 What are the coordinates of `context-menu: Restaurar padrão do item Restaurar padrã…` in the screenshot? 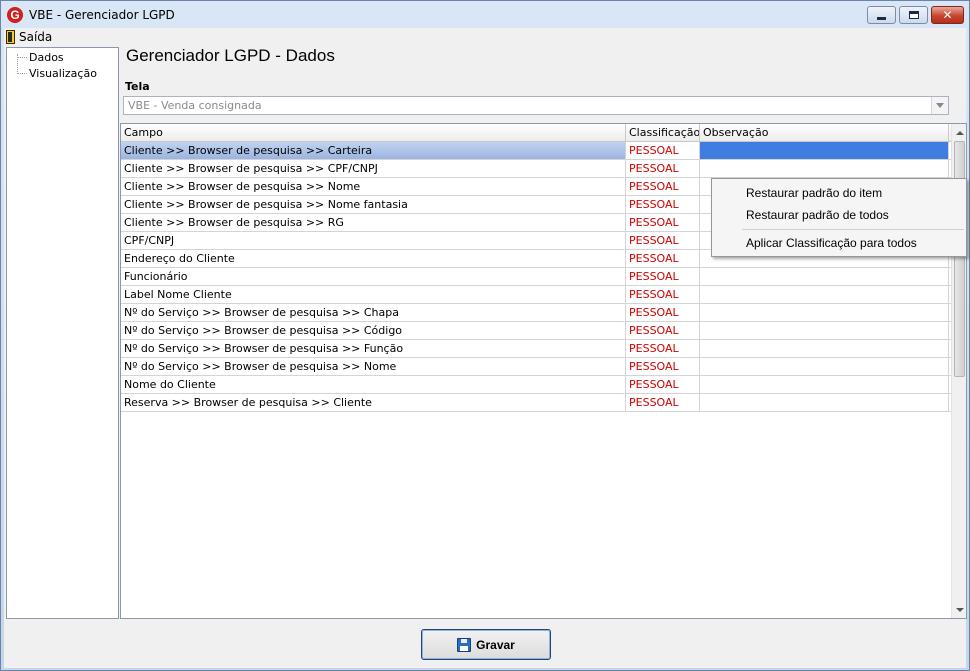 It's located at (839, 217).